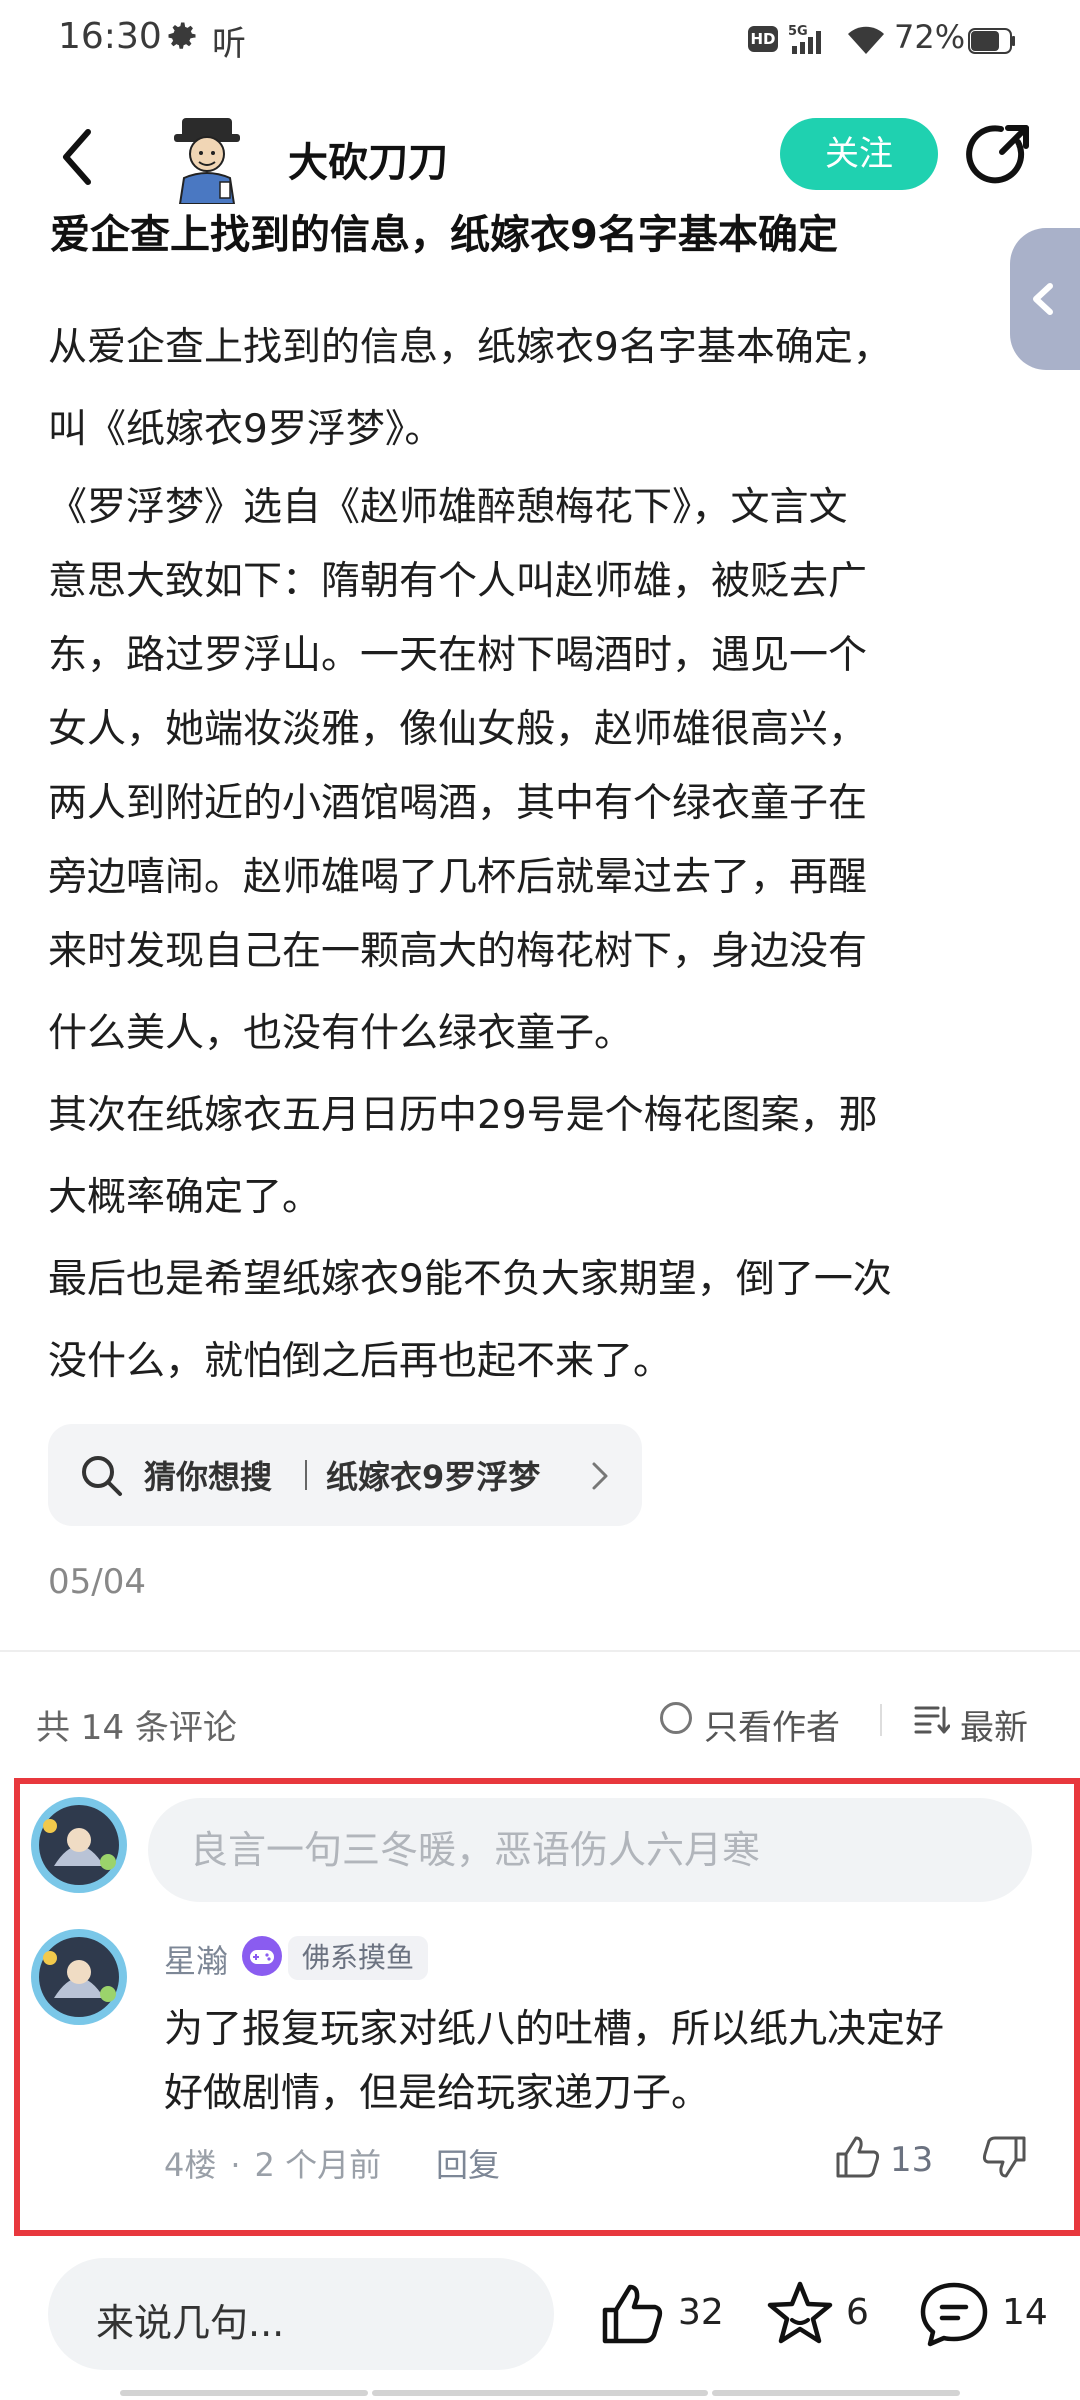  I want to click on star-icon, so click(800, 2313).